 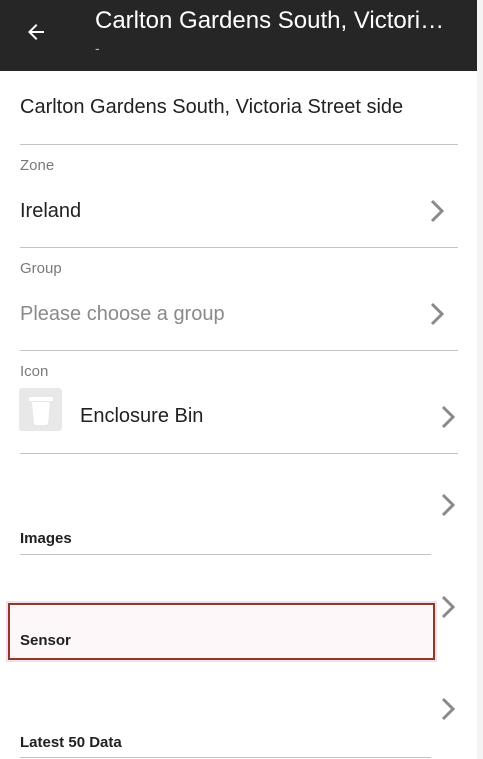 I want to click on zone-row, so click(x=238, y=196).